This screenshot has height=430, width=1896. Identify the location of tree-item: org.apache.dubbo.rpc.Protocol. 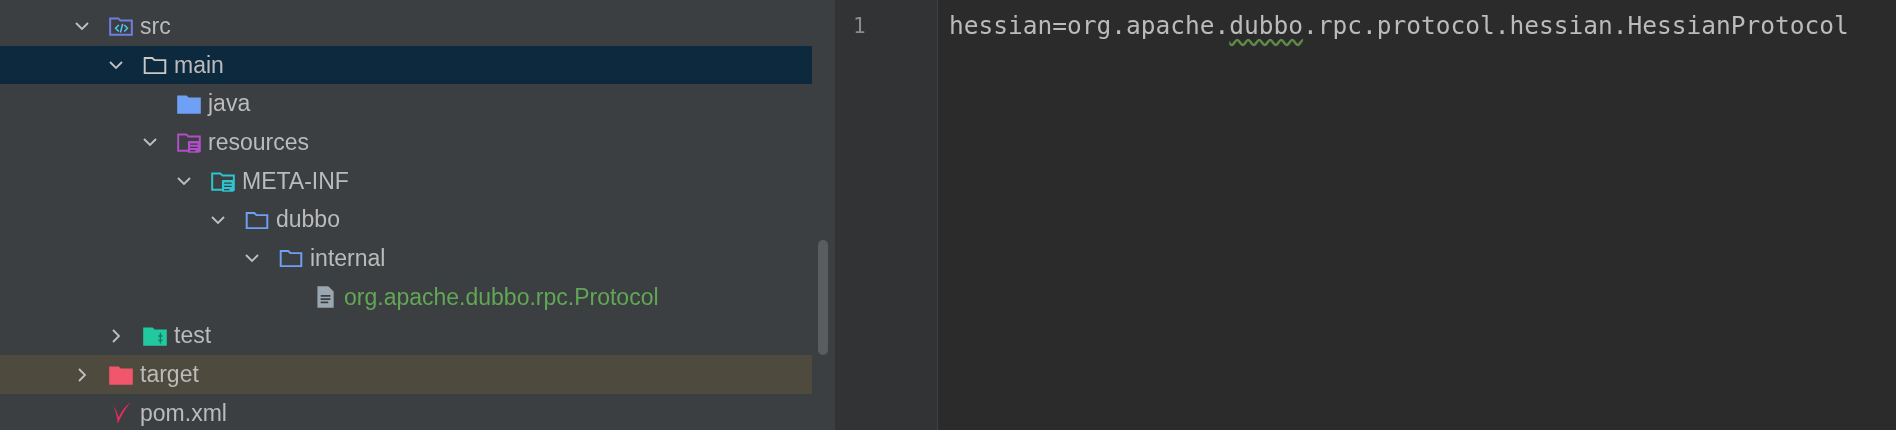
(406, 297).